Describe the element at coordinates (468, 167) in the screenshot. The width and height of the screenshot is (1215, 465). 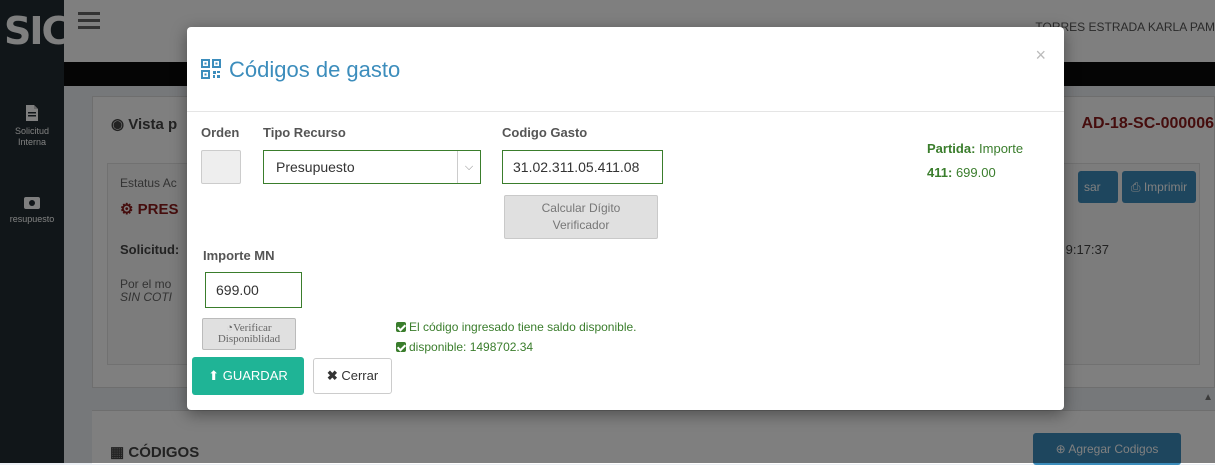
I see `chevron-down-icon: ⌵` at that location.